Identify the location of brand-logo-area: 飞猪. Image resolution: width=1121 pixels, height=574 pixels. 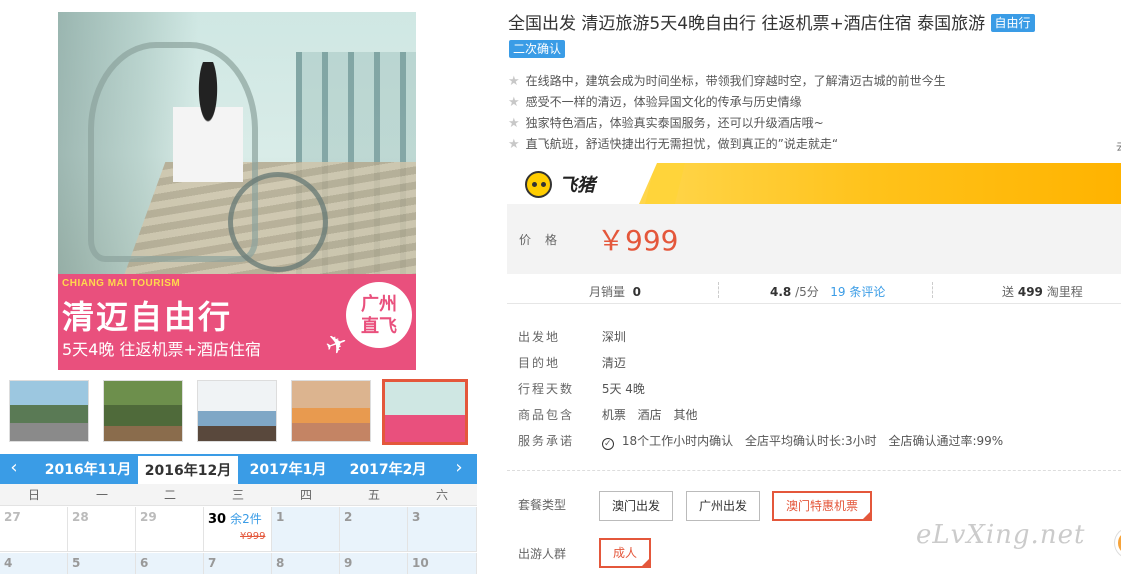
(582, 183).